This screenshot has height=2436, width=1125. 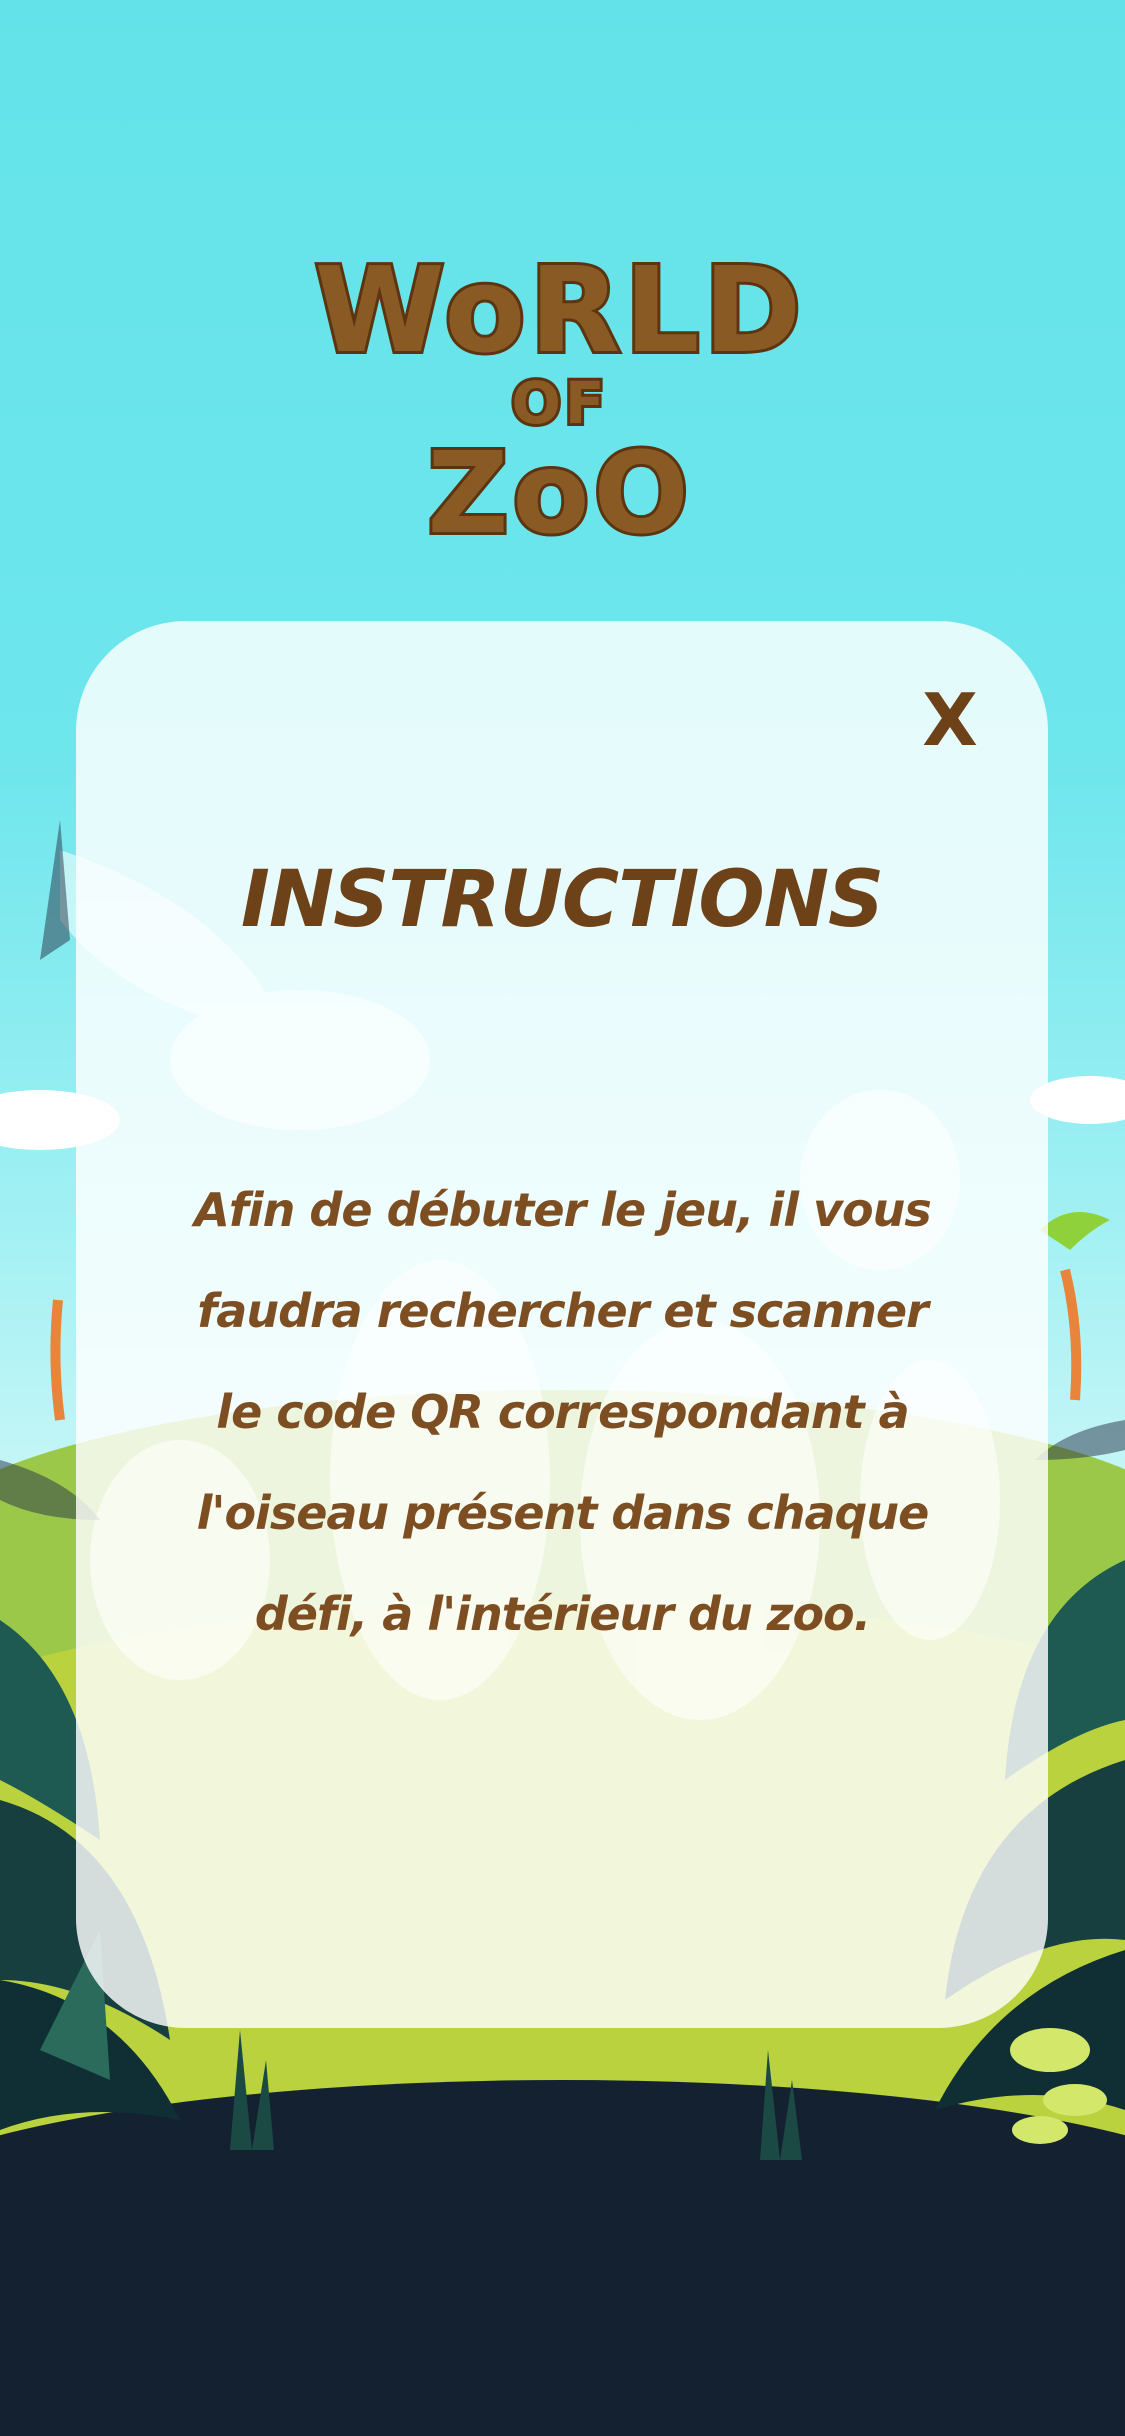 I want to click on instructions-line: le code QR correspondant à, so click(x=562, y=1412).